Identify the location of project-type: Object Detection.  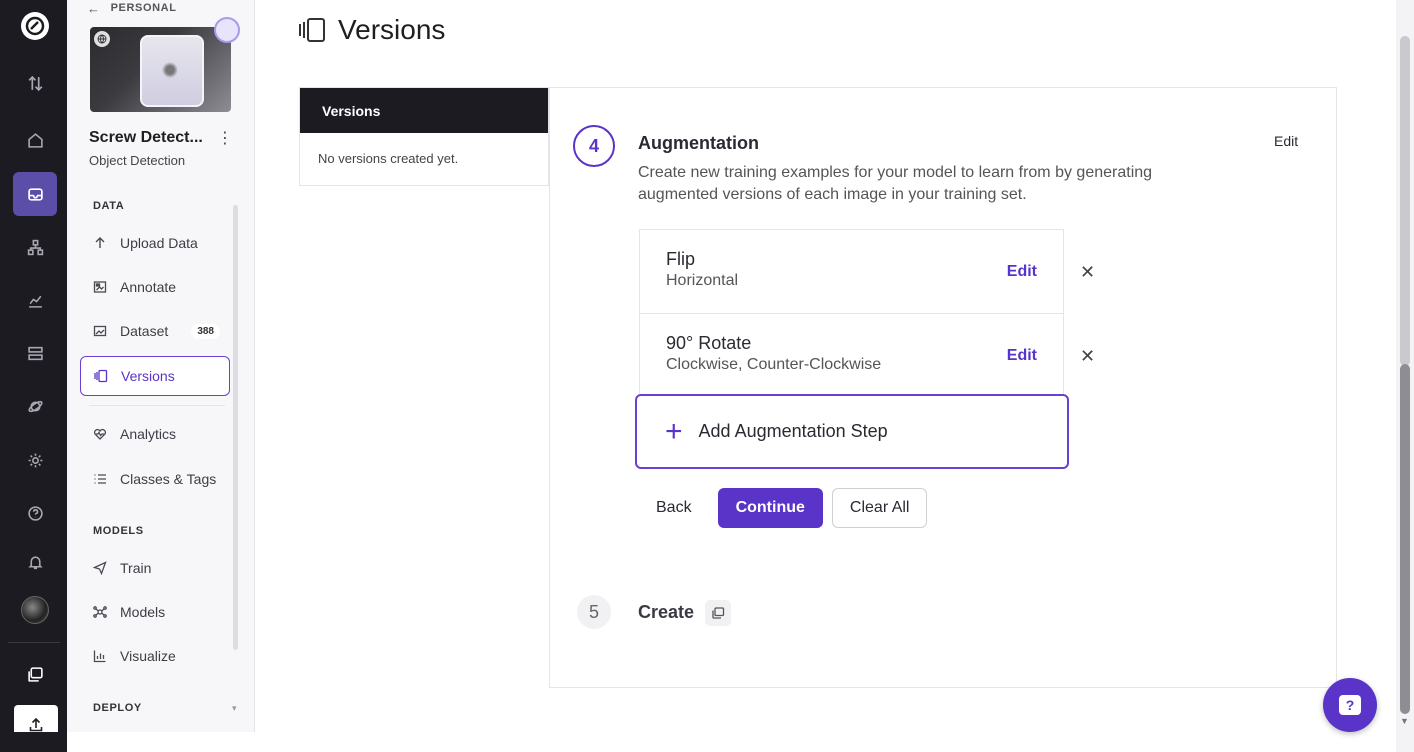
(137, 160).